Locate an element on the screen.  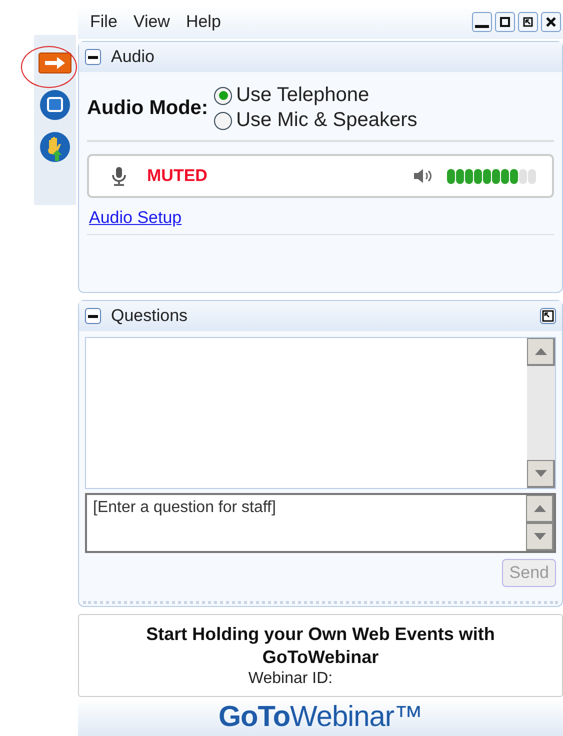
close-icon is located at coordinates (551, 22).